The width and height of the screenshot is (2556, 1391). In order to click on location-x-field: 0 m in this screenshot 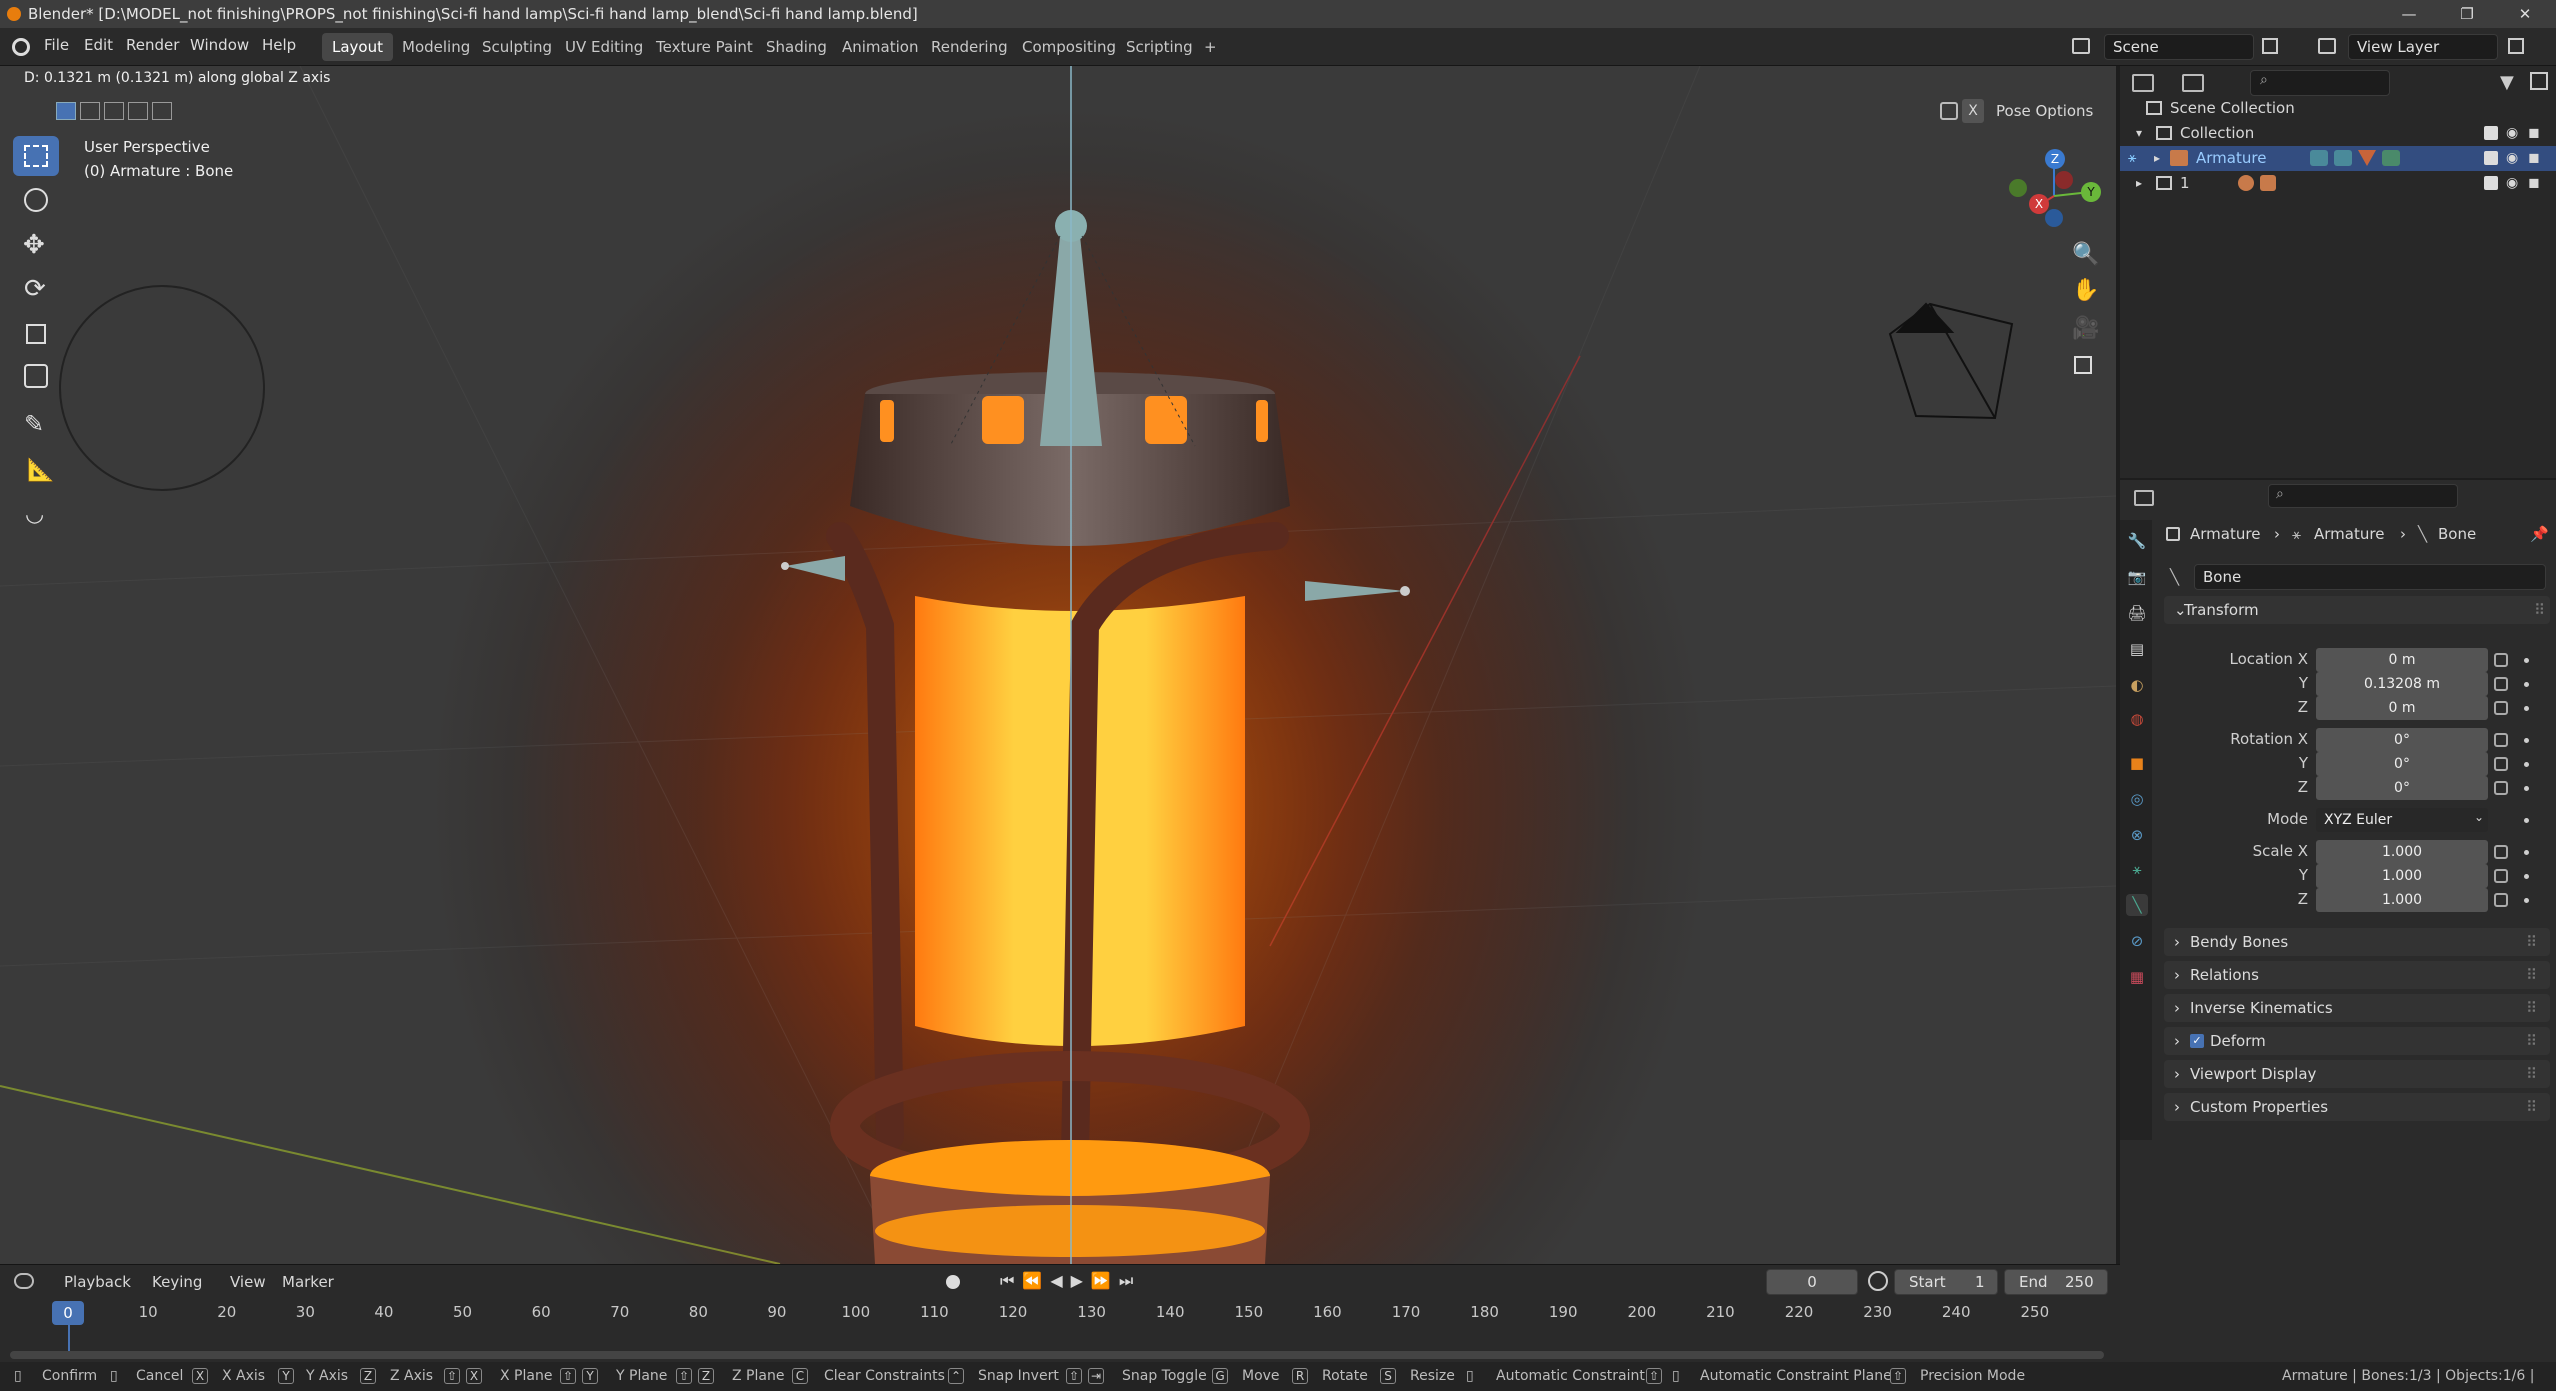, I will do `click(2402, 660)`.